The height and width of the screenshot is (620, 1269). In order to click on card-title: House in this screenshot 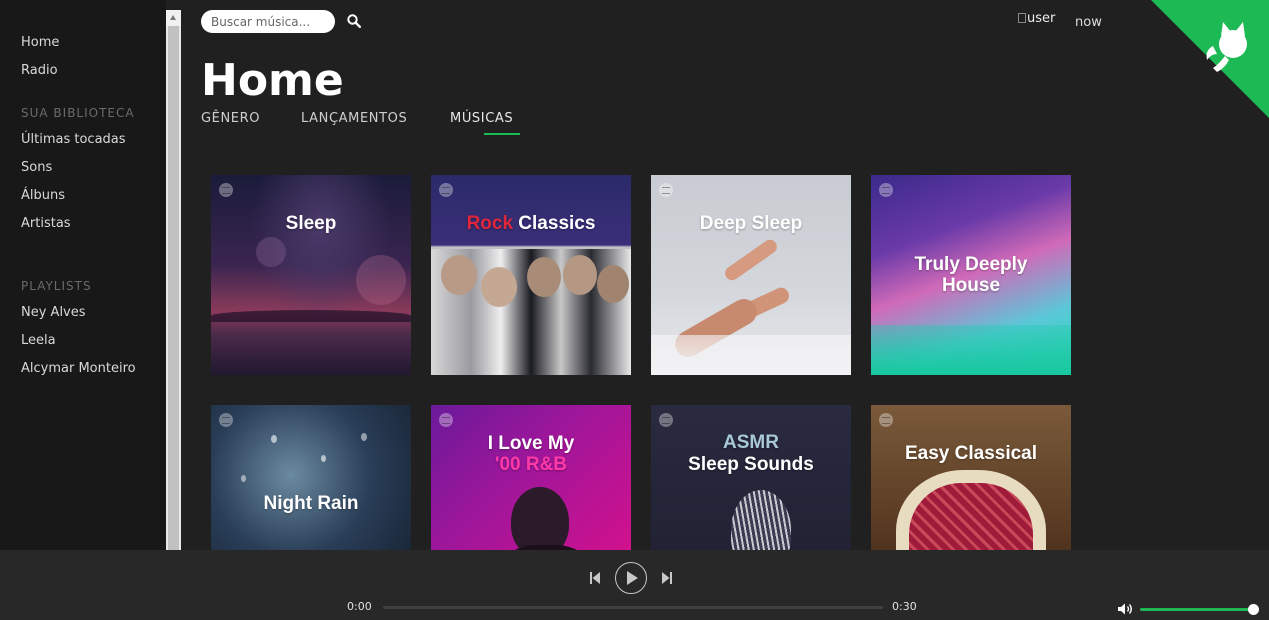, I will do `click(971, 285)`.